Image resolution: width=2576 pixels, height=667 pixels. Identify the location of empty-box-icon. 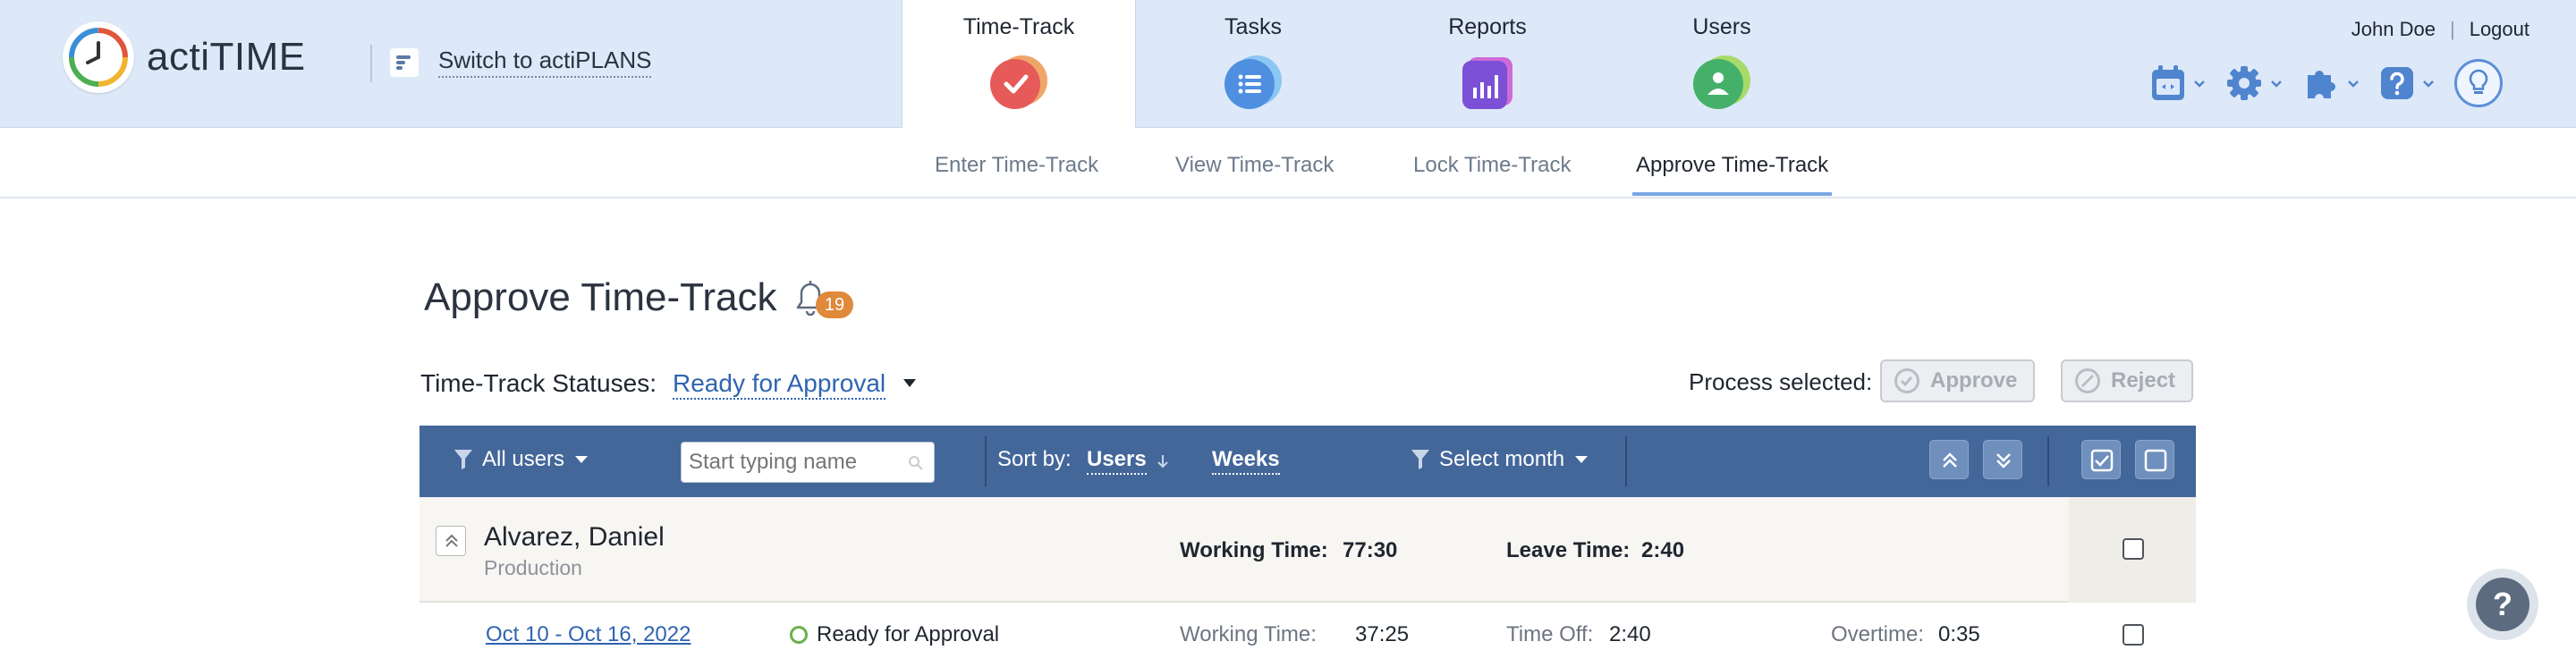
(2155, 460).